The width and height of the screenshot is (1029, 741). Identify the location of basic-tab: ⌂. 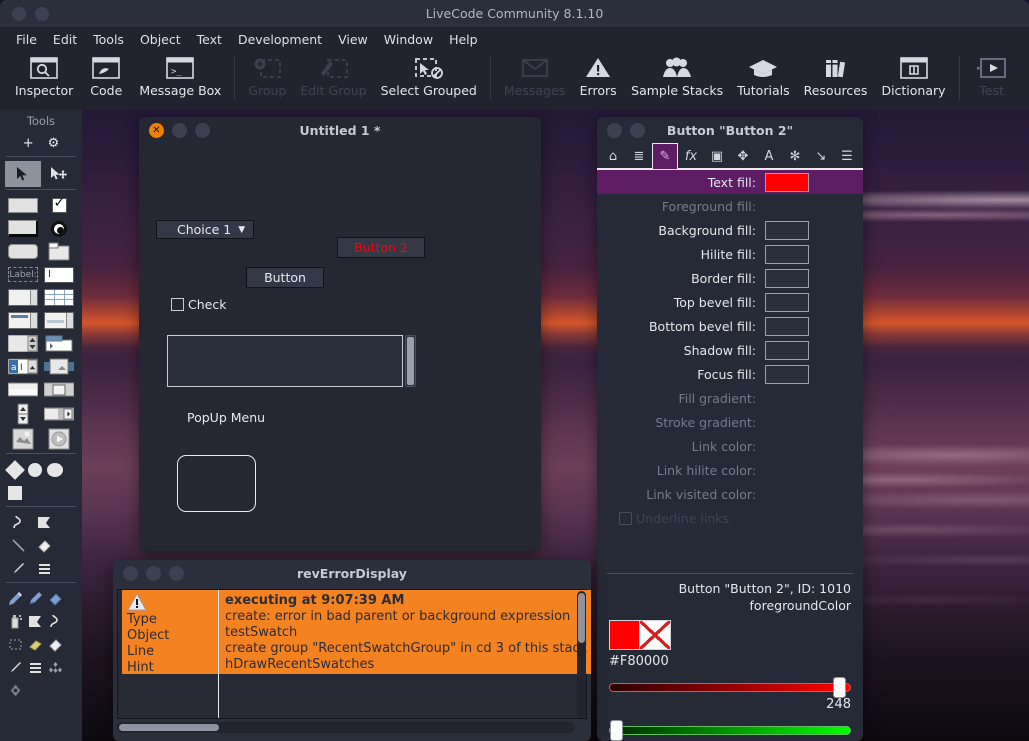
(613, 156).